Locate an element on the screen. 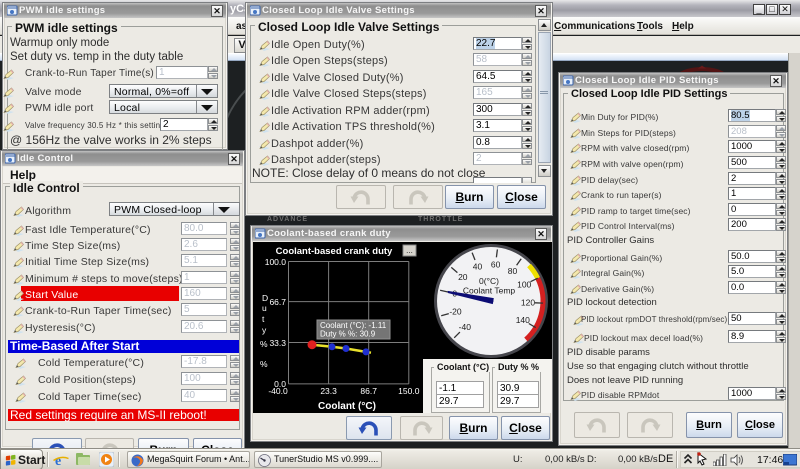 The image size is (800, 469). svg-text: Duty % %: 30.9 is located at coordinates (348, 334).